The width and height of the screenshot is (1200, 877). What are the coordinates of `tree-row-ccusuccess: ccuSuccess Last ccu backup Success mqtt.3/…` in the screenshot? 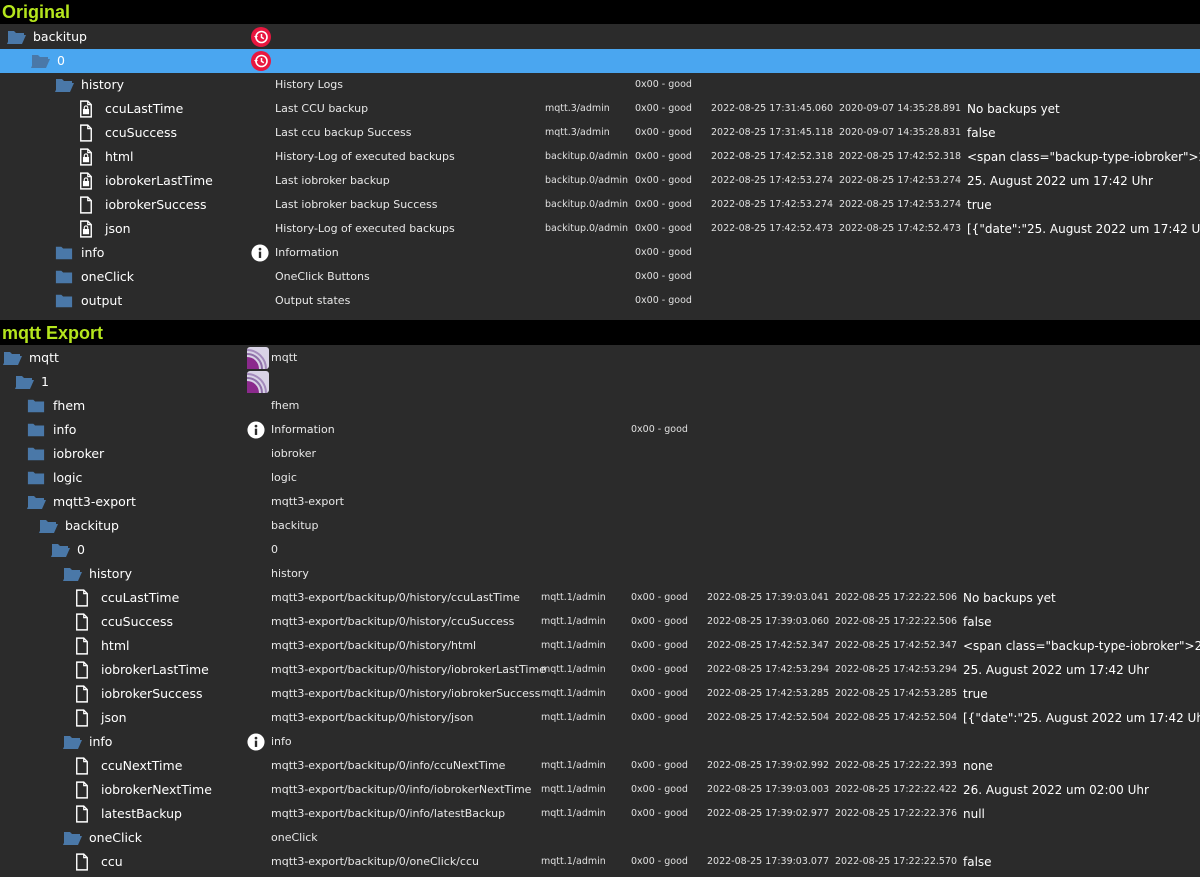 It's located at (600, 133).